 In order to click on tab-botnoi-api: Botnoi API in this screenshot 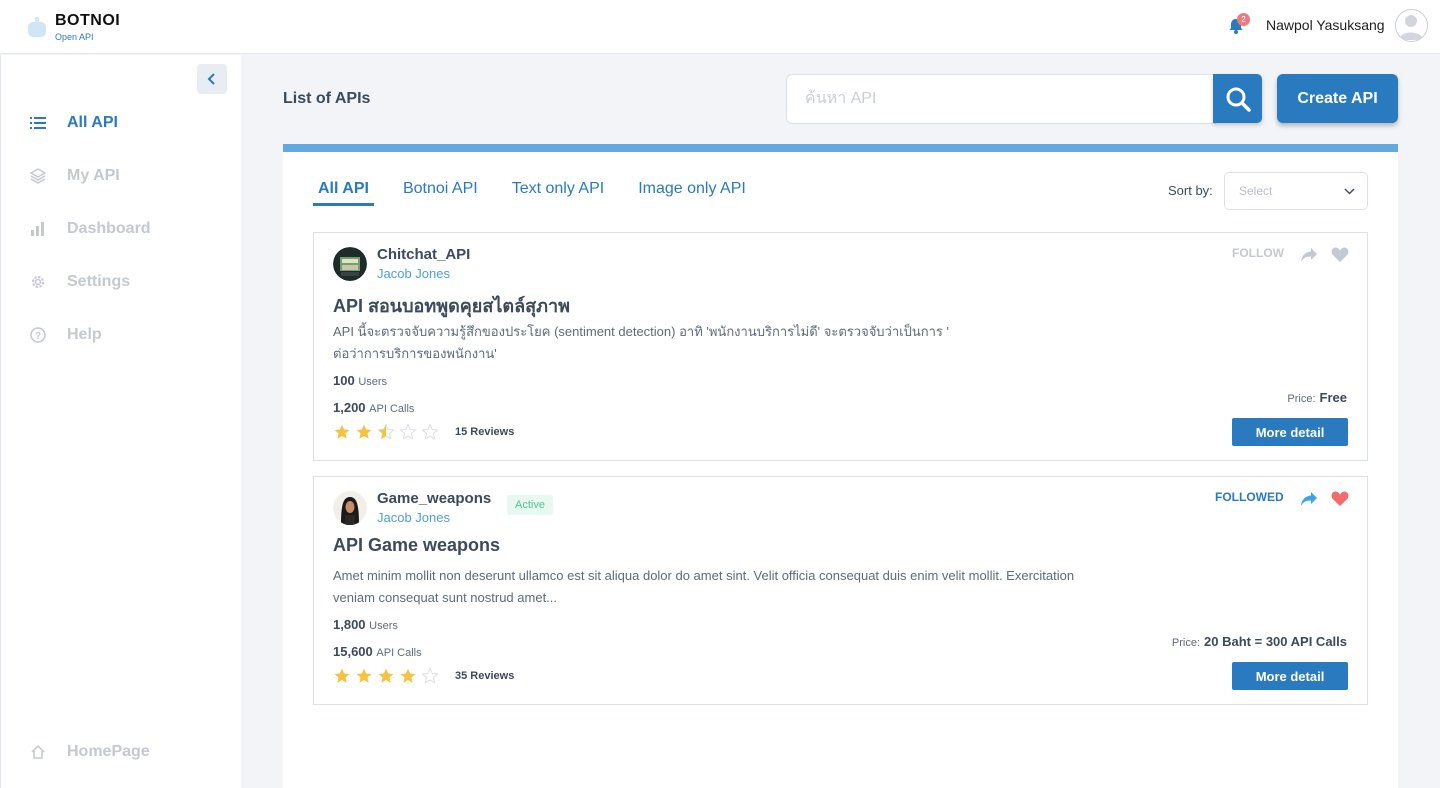, I will do `click(440, 193)`.